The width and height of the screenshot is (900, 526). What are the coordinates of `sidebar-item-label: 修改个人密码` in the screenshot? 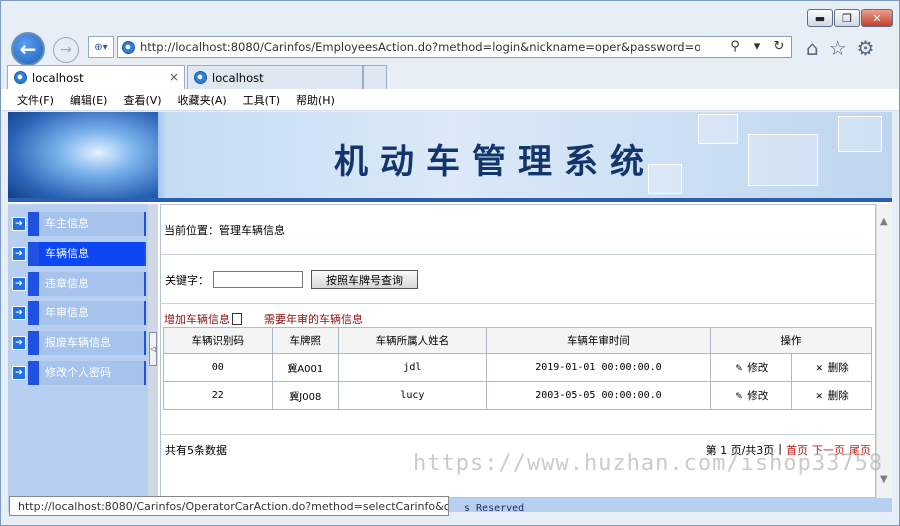 It's located at (91, 373).